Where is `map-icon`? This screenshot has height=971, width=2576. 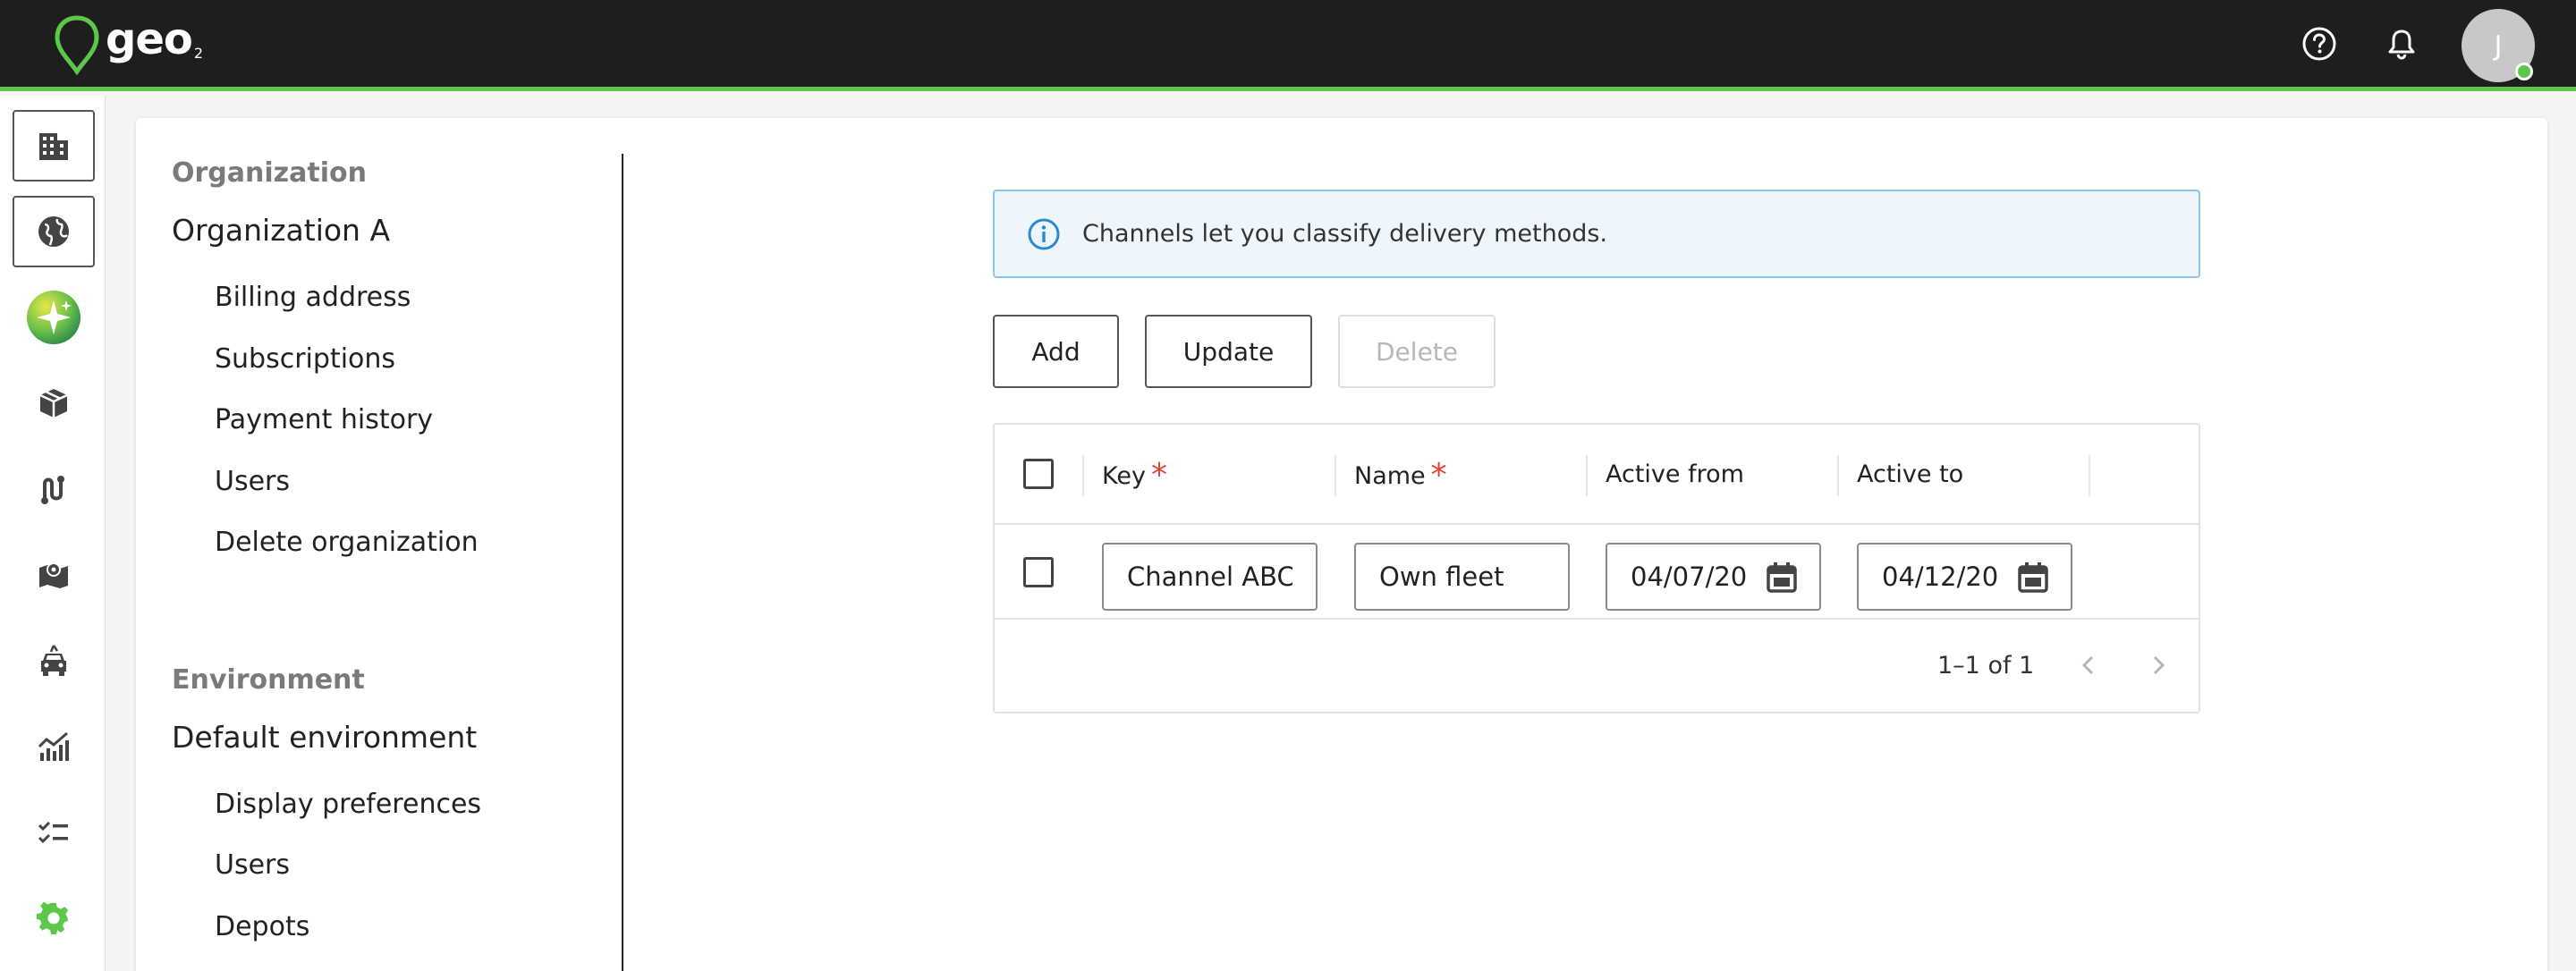
map-icon is located at coordinates (54, 575).